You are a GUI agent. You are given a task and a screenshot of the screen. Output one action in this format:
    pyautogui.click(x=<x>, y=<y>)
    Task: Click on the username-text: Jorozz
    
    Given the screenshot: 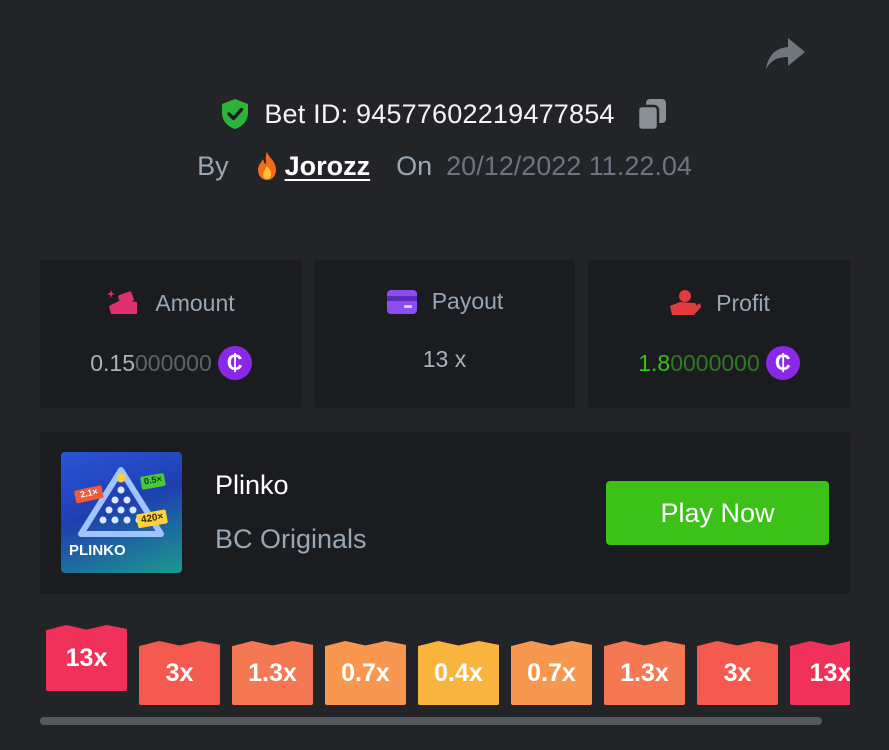 What is the action you would take?
    pyautogui.click(x=327, y=165)
    